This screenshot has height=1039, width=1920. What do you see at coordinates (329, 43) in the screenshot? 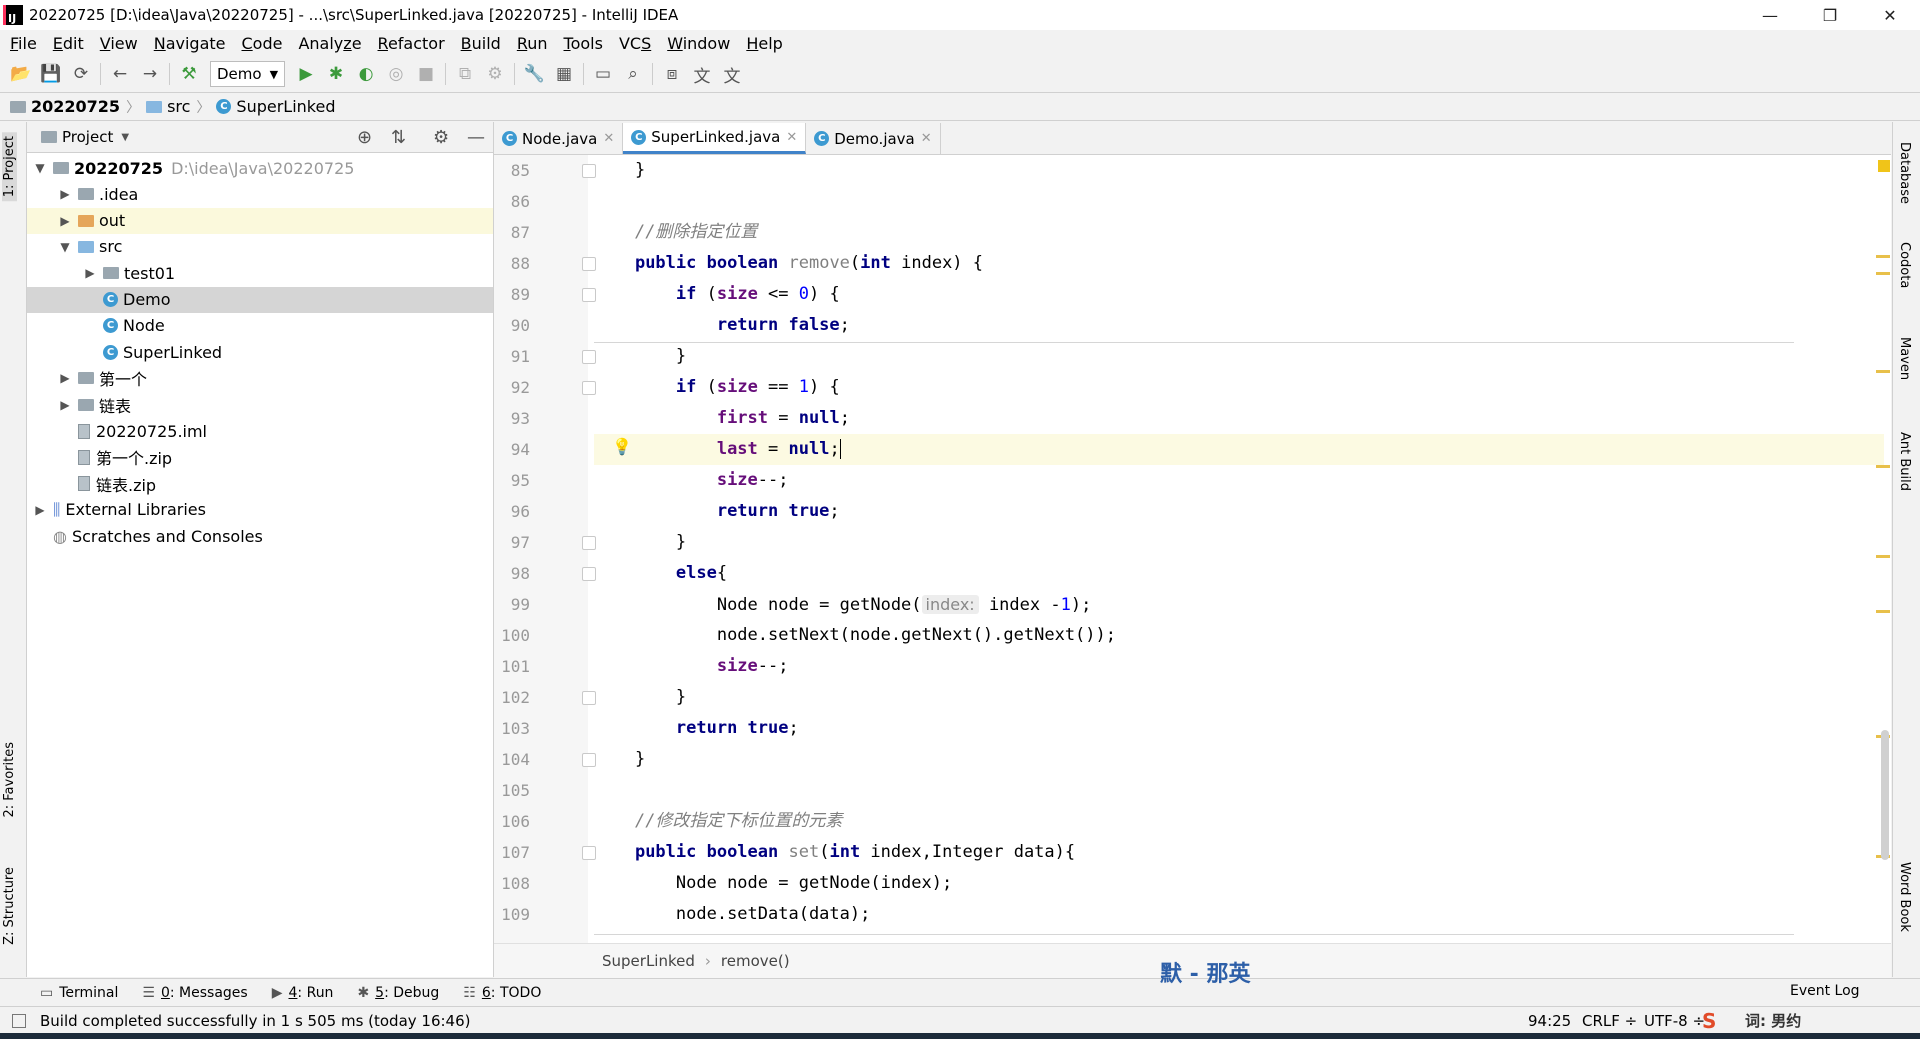
I see `menu-analyze: Analyze` at bounding box center [329, 43].